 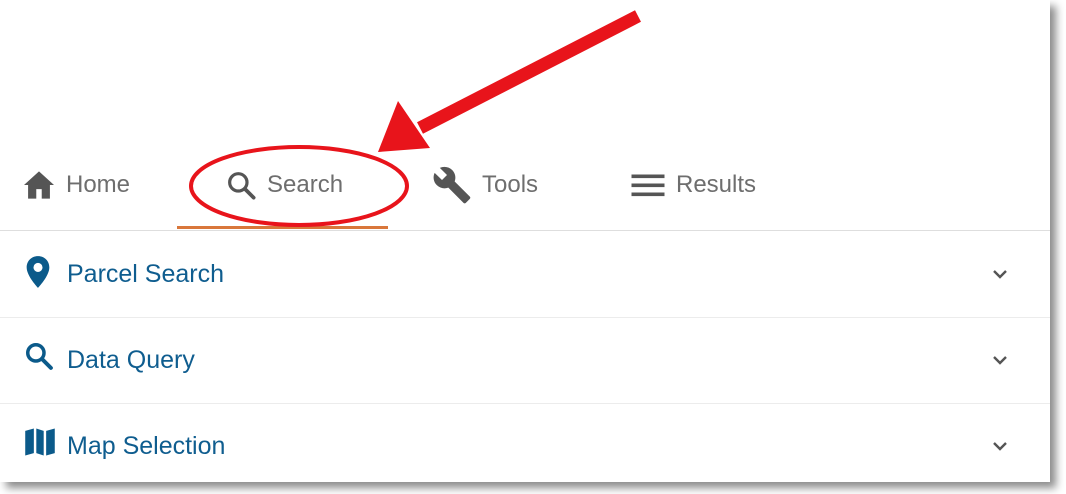 I want to click on tab-results-label: Results, so click(x=716, y=184).